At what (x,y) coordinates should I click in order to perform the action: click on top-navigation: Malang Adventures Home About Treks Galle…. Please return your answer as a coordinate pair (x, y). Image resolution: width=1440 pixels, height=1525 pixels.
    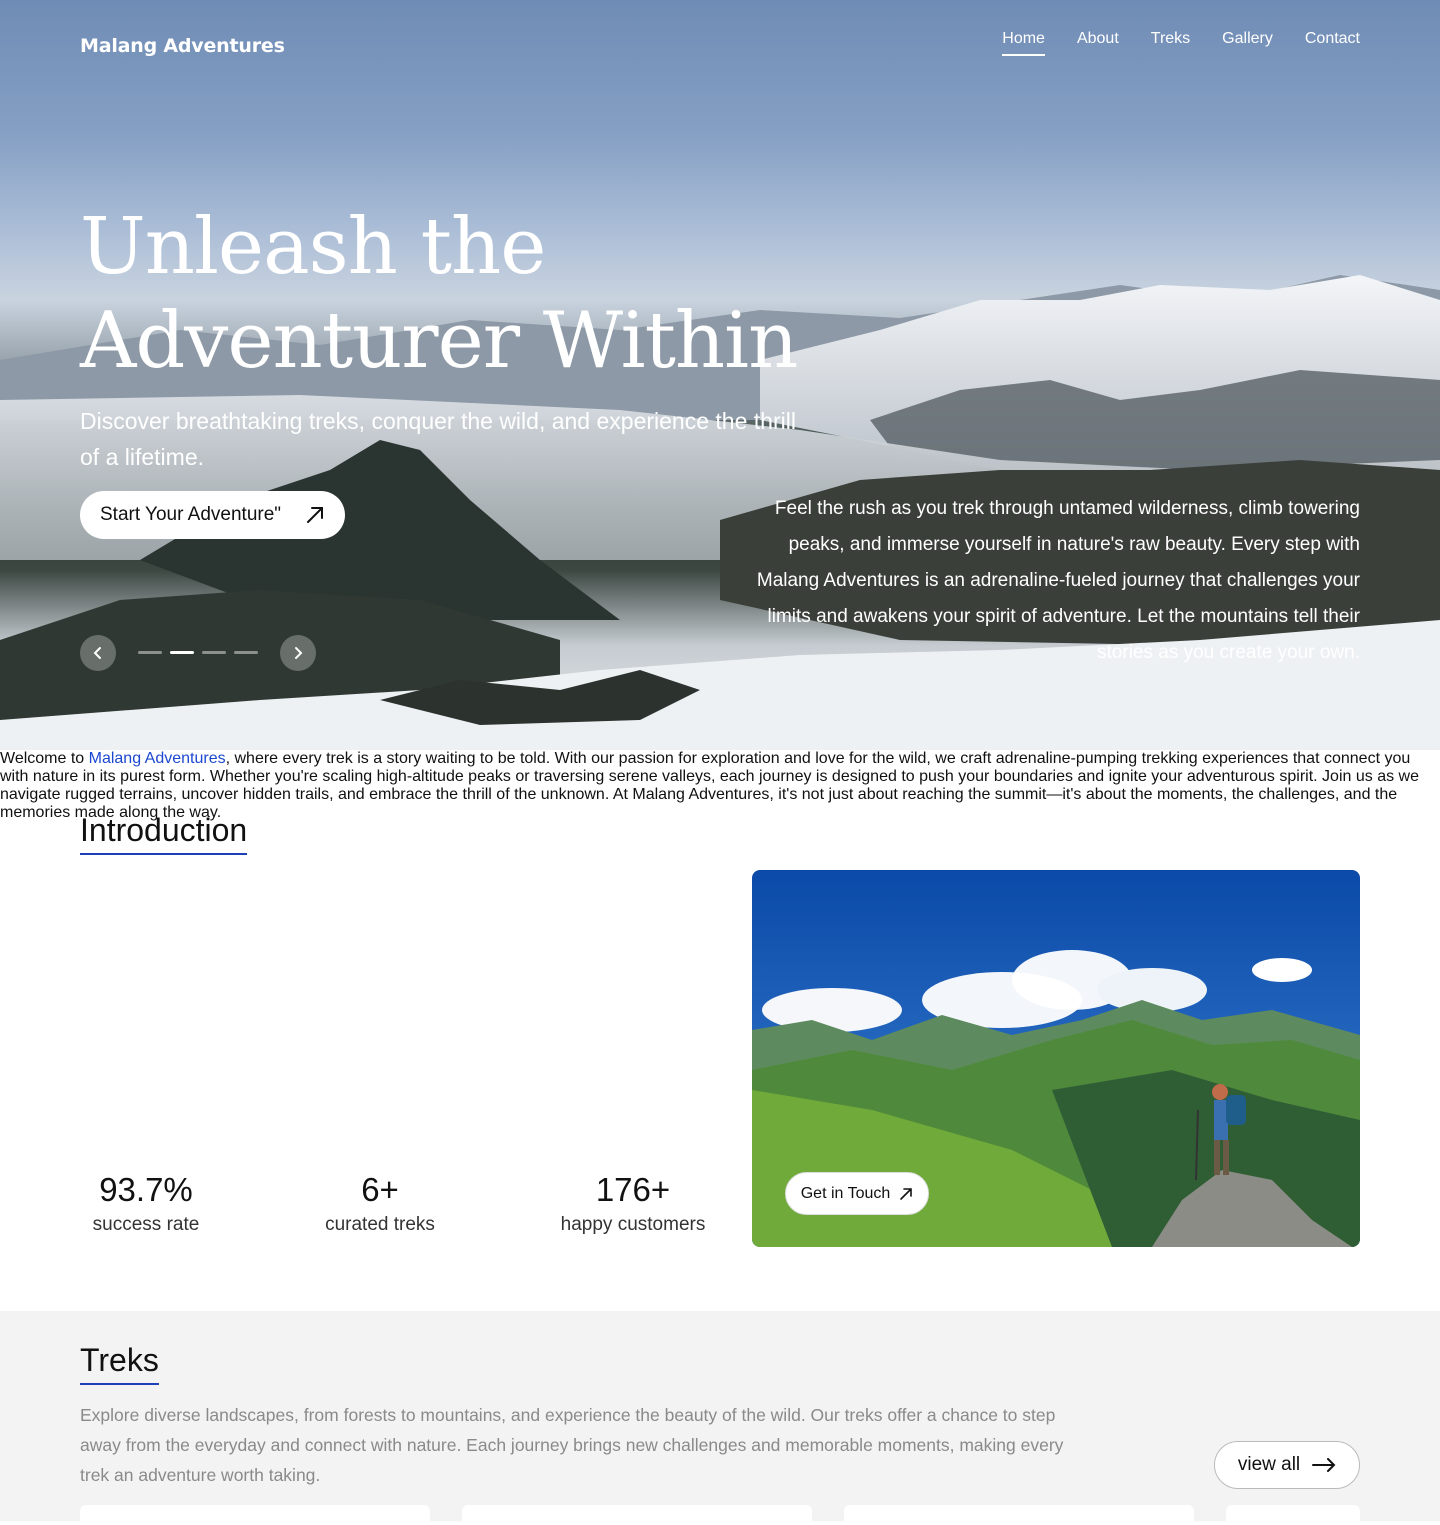
    Looking at the image, I should click on (720, 50).